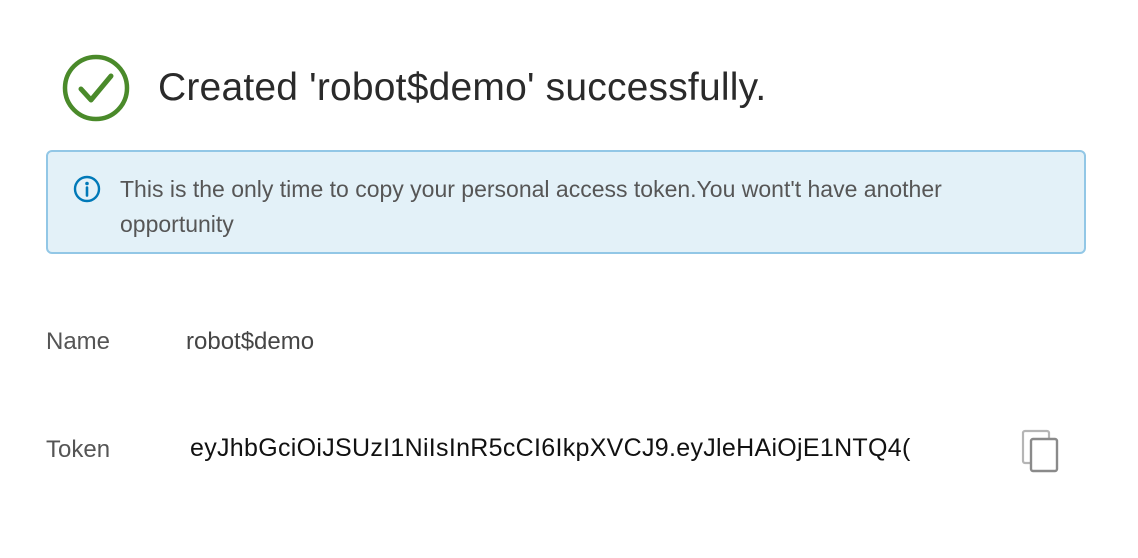  Describe the element at coordinates (87, 189) in the screenshot. I see `info-icon` at that location.